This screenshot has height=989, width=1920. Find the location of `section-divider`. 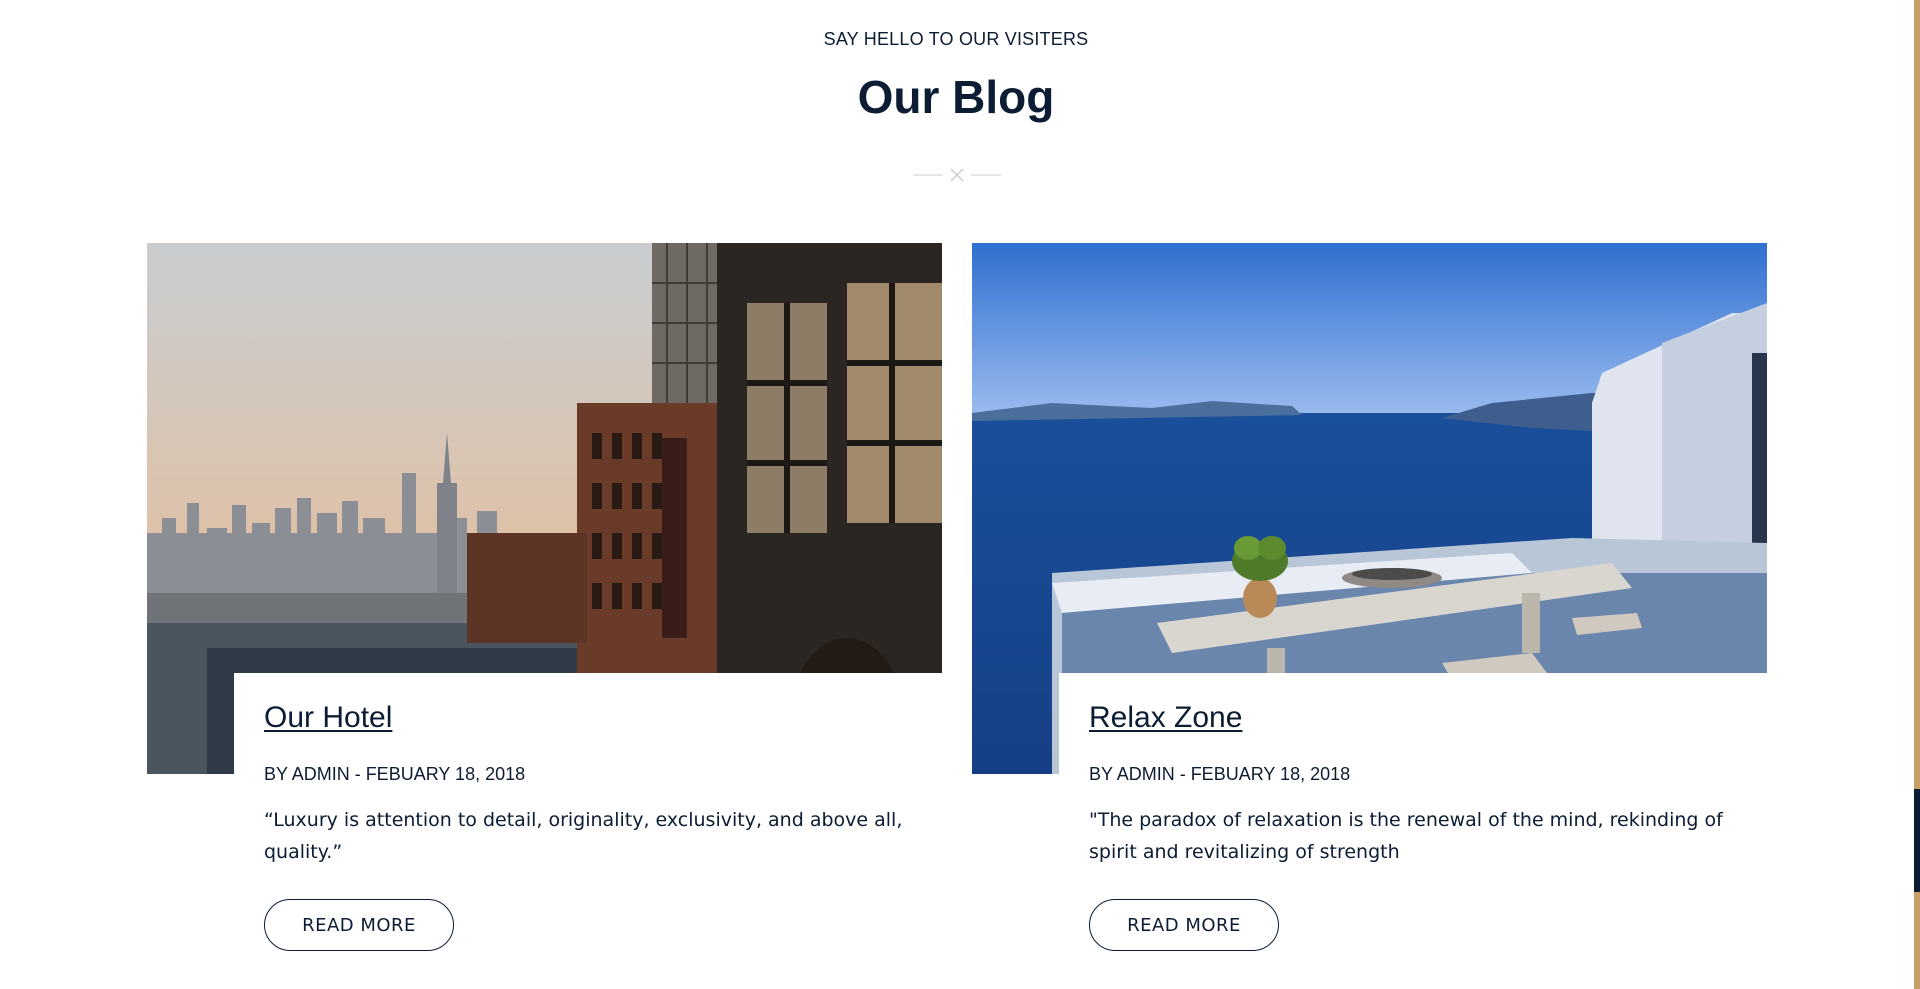

section-divider is located at coordinates (957, 175).